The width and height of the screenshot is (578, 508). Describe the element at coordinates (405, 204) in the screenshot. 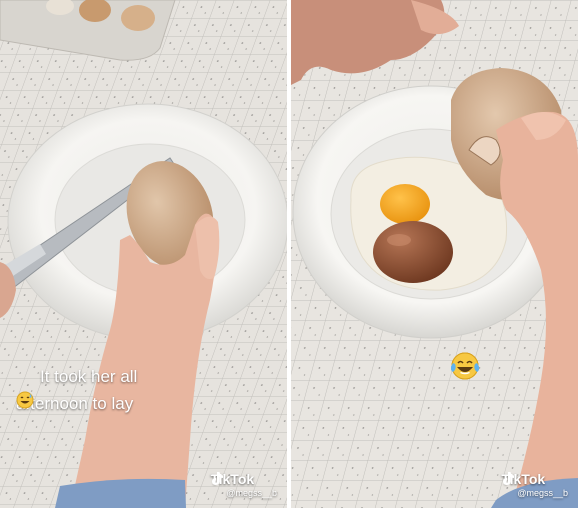

I see `egg-yolk` at that location.